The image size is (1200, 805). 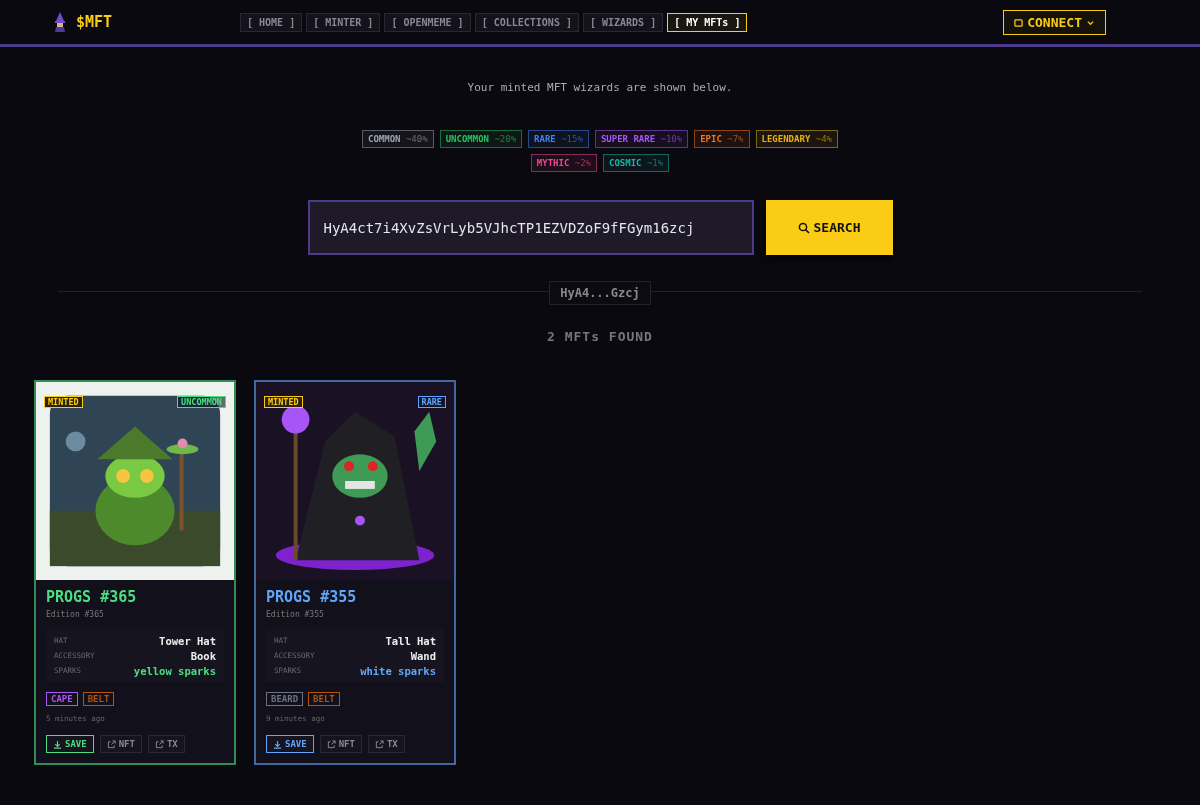 What do you see at coordinates (295, 614) in the screenshot?
I see `edition-text: Edition #355` at bounding box center [295, 614].